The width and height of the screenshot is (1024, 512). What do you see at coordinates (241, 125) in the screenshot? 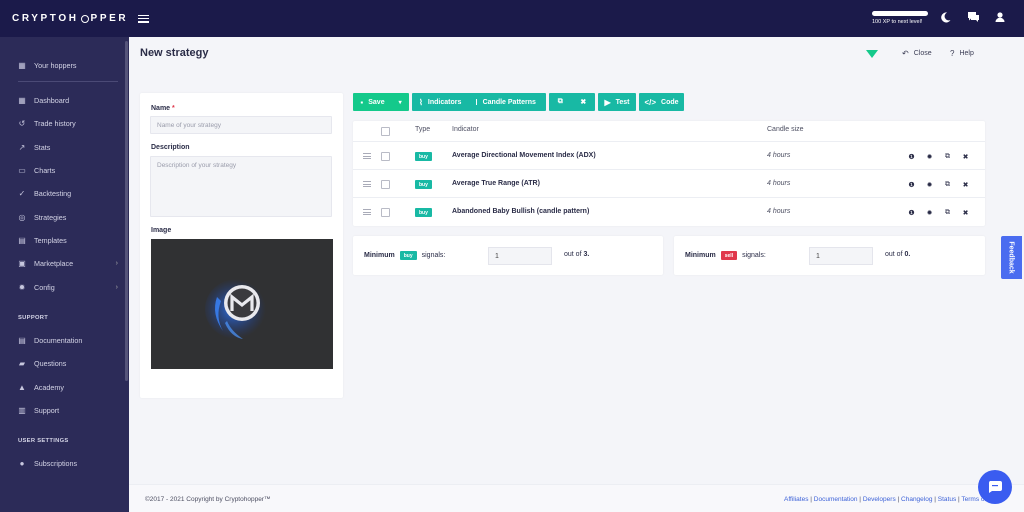
I see `strategy-name-input` at bounding box center [241, 125].